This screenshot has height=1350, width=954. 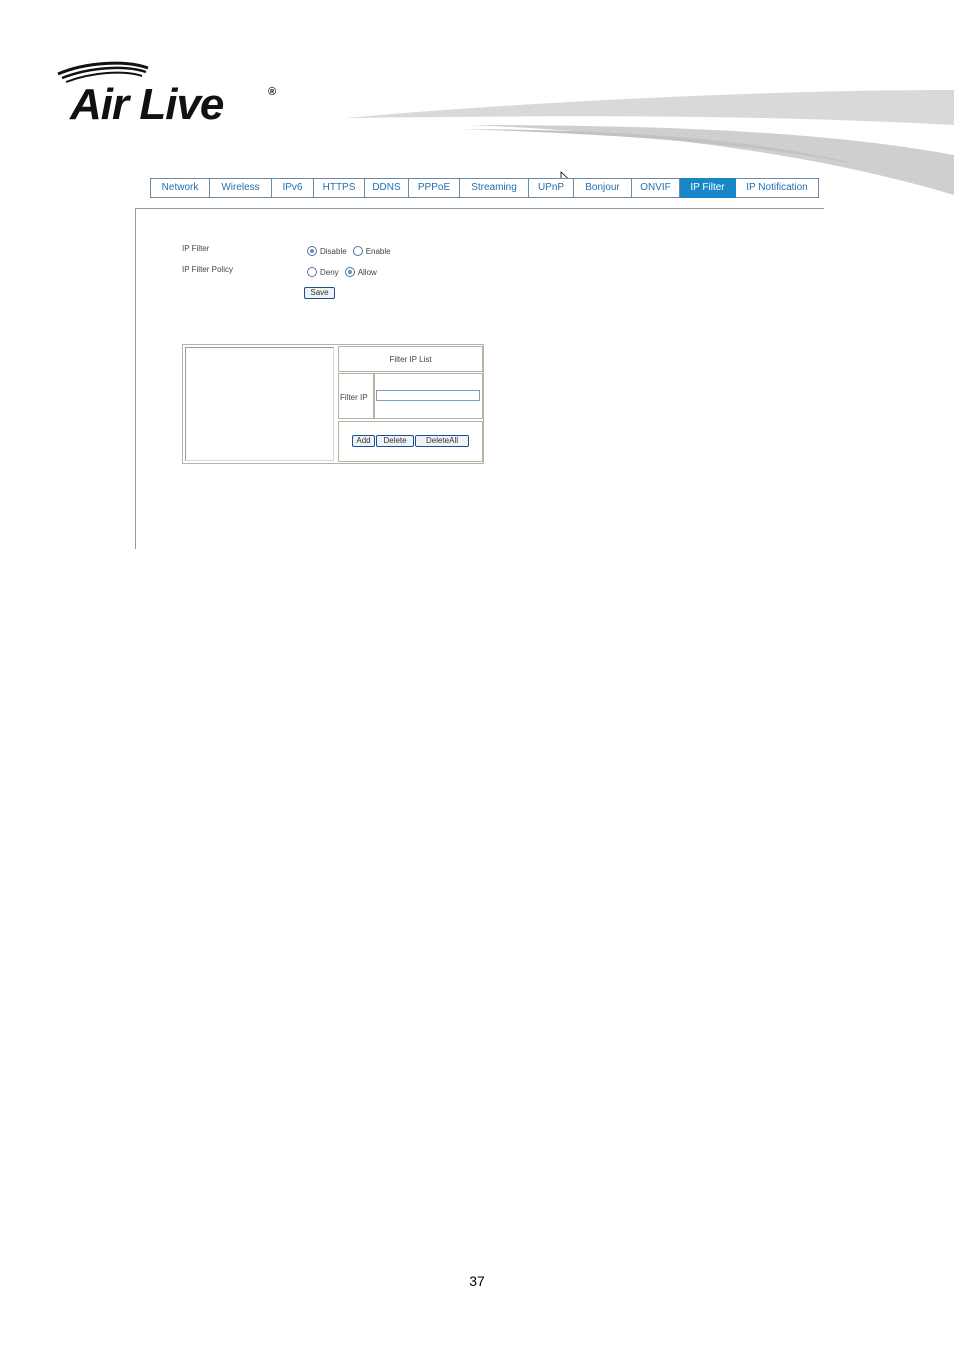 I want to click on tab-streaming: Streaming, so click(x=494, y=188).